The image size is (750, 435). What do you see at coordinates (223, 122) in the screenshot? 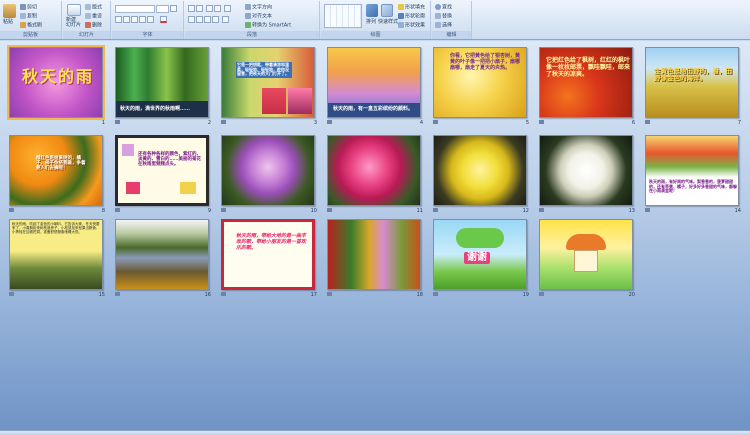
I see `slide-3-transition-icon` at bounding box center [223, 122].